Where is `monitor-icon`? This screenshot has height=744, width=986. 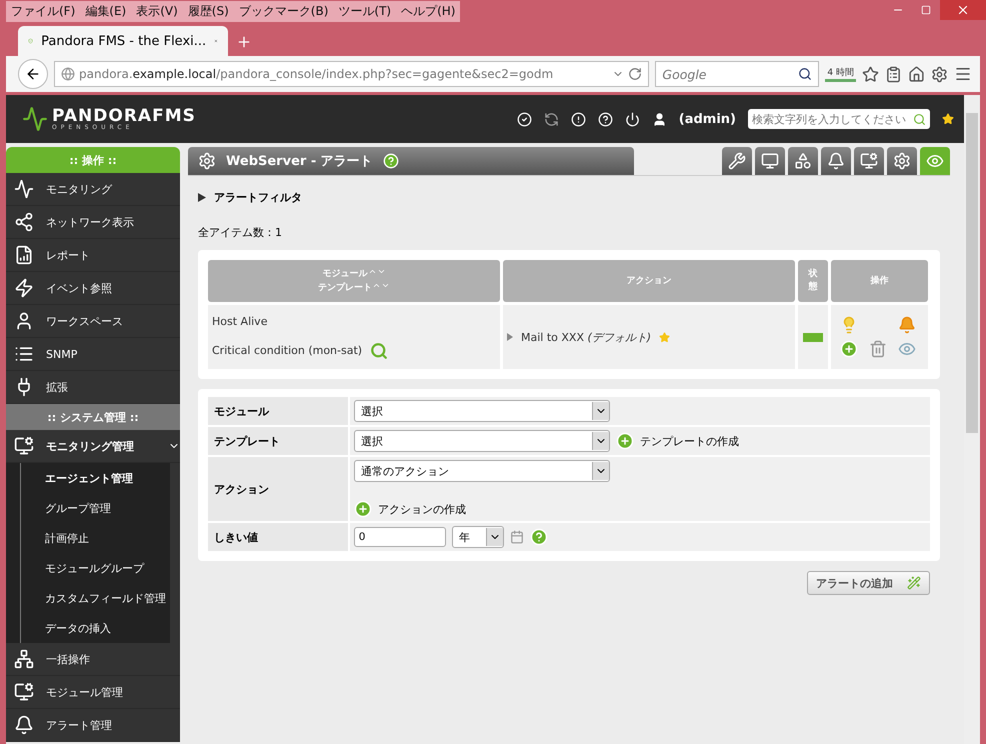 monitor-icon is located at coordinates (770, 161).